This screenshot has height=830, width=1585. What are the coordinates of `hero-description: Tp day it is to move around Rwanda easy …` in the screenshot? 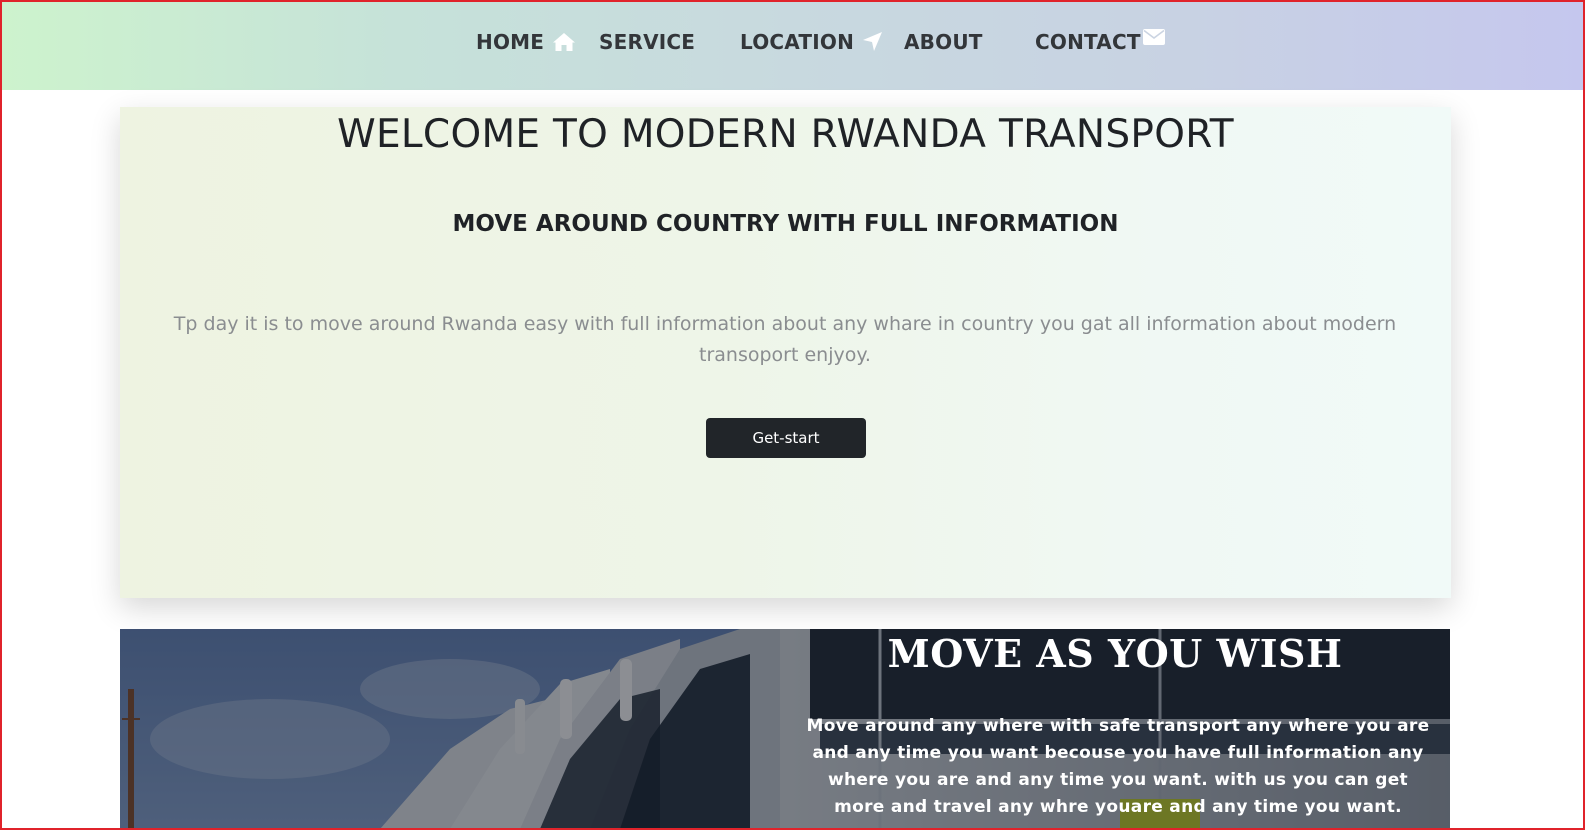 It's located at (785, 339).